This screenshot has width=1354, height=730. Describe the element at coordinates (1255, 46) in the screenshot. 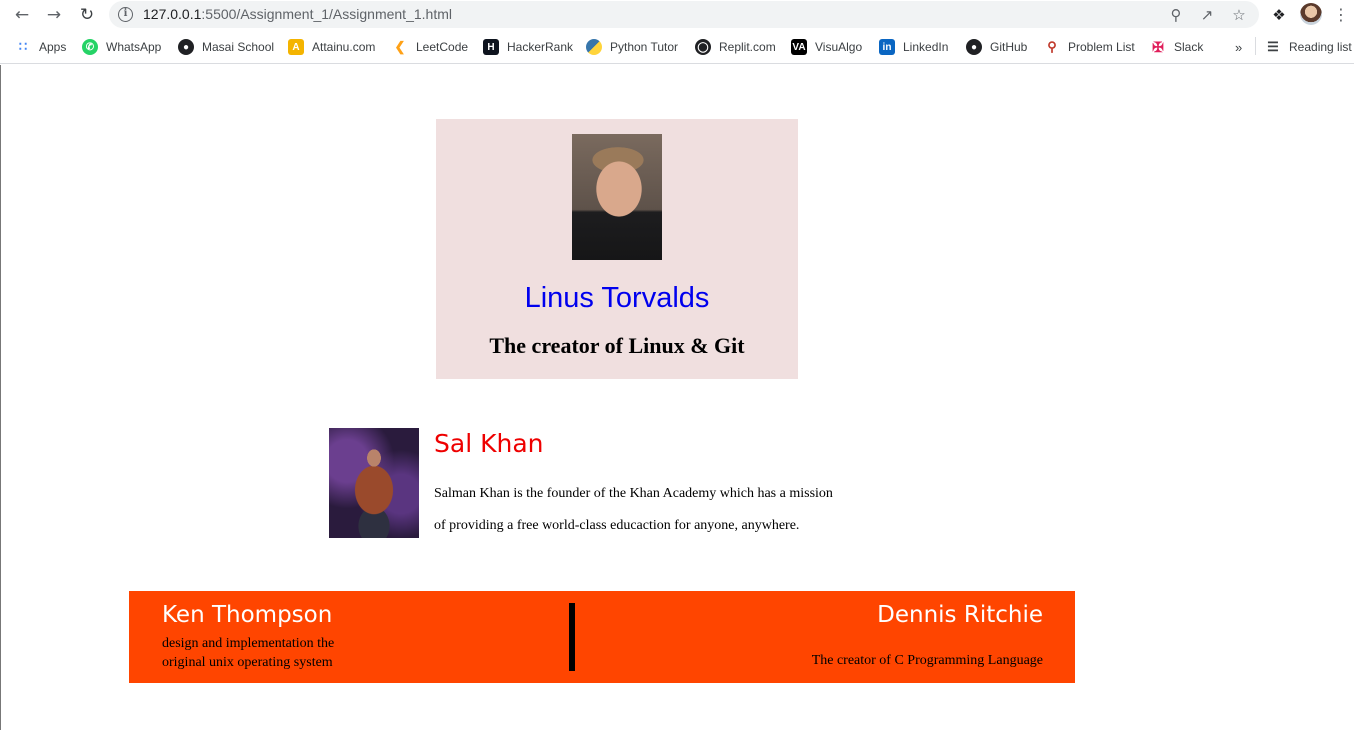

I see `bookmarks-separator` at that location.